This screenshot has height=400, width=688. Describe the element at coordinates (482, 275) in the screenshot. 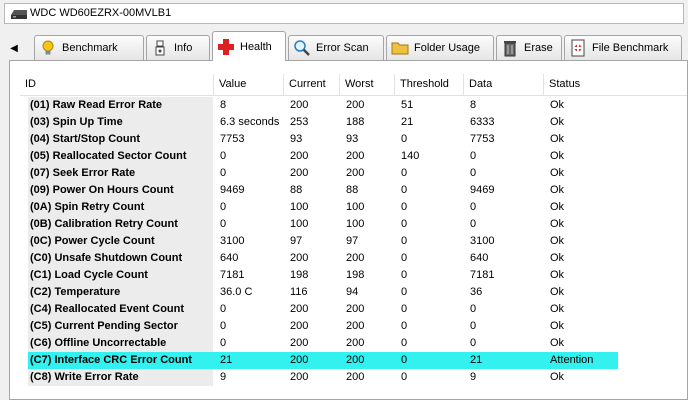

I see `cell-data: 7181` at that location.